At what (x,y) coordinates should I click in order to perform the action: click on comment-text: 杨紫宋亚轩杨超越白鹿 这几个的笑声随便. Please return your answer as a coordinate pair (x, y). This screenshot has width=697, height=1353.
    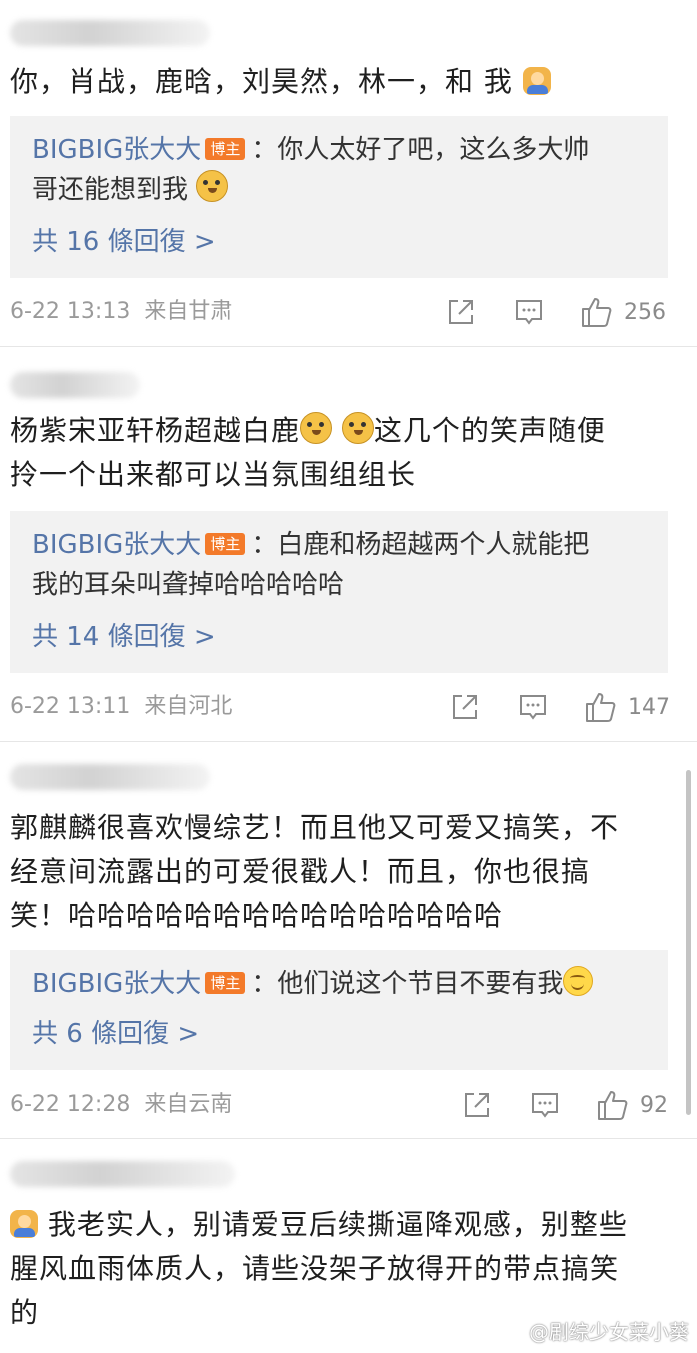
    Looking at the image, I should click on (308, 429).